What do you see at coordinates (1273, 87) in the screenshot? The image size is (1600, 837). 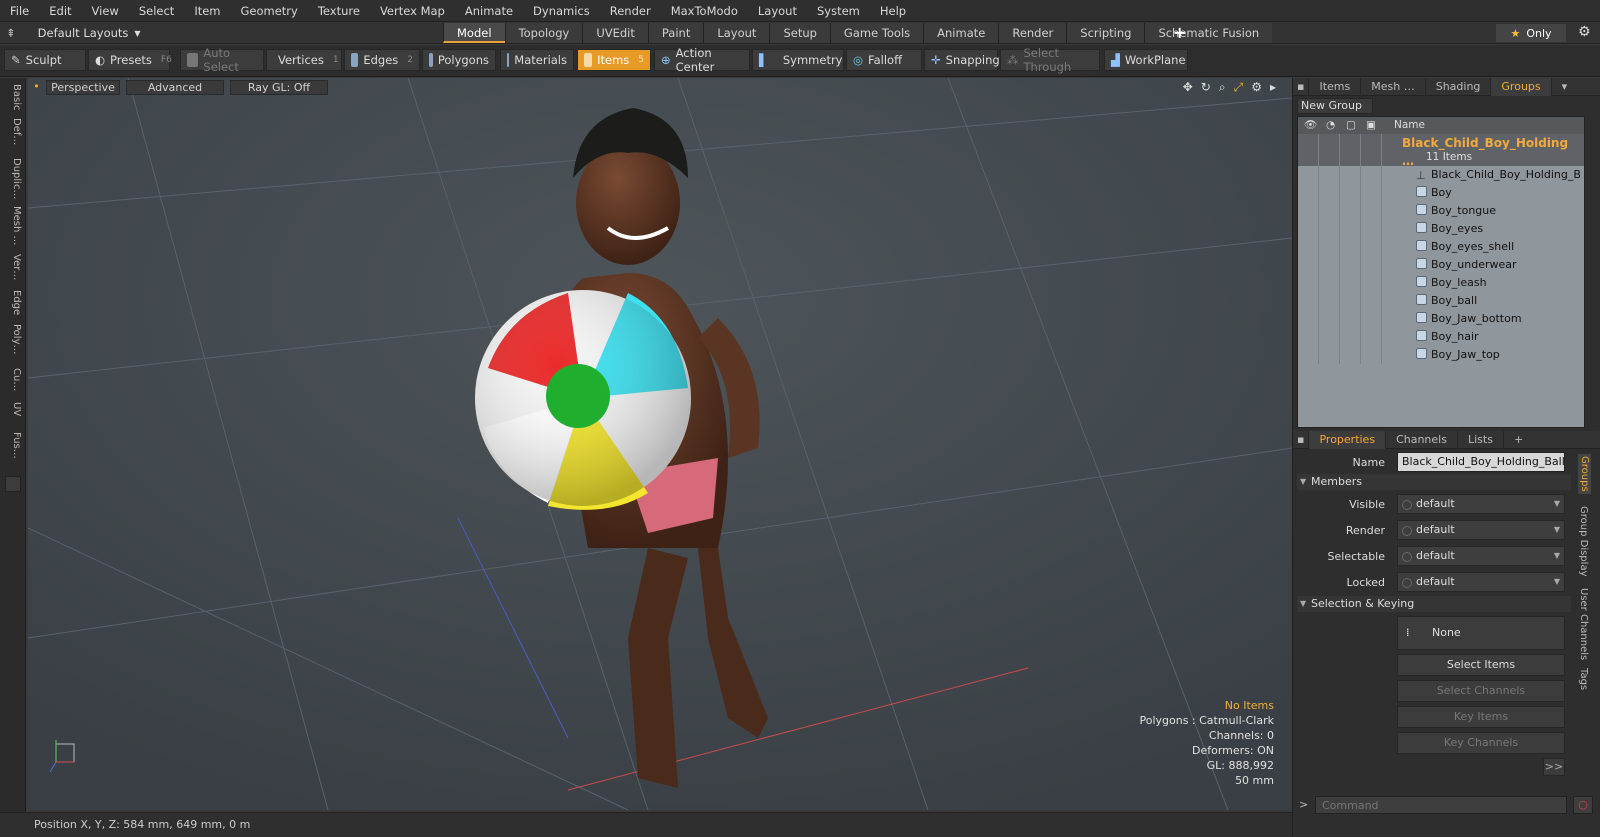 I see `expand-right-icon: ▸` at bounding box center [1273, 87].